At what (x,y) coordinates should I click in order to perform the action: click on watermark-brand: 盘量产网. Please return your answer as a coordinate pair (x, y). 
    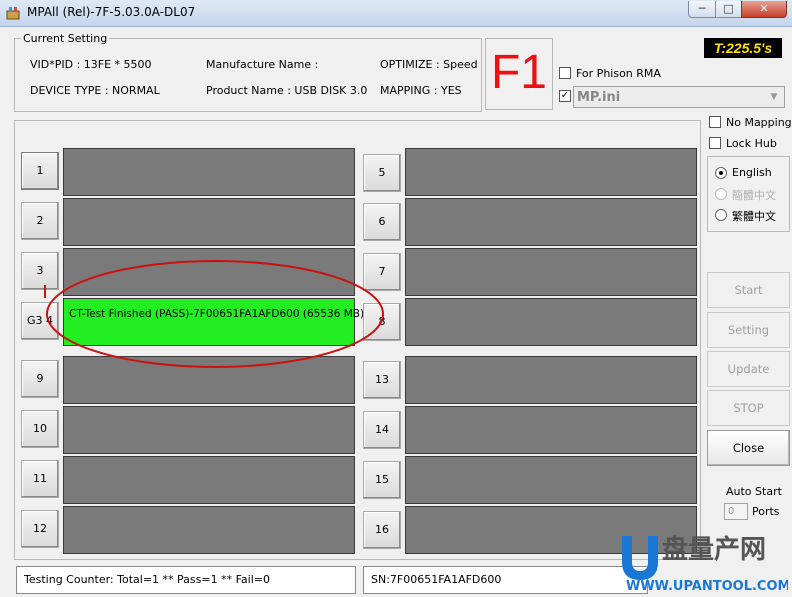
    Looking at the image, I should click on (714, 549).